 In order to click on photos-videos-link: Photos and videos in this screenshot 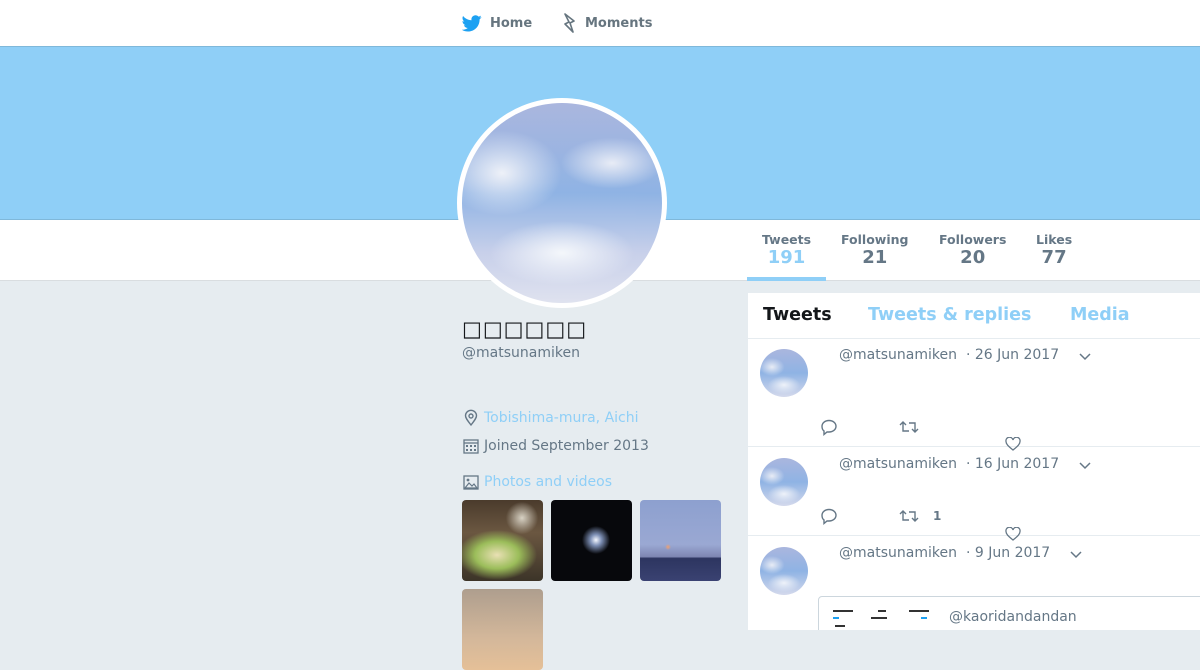, I will do `click(537, 482)`.